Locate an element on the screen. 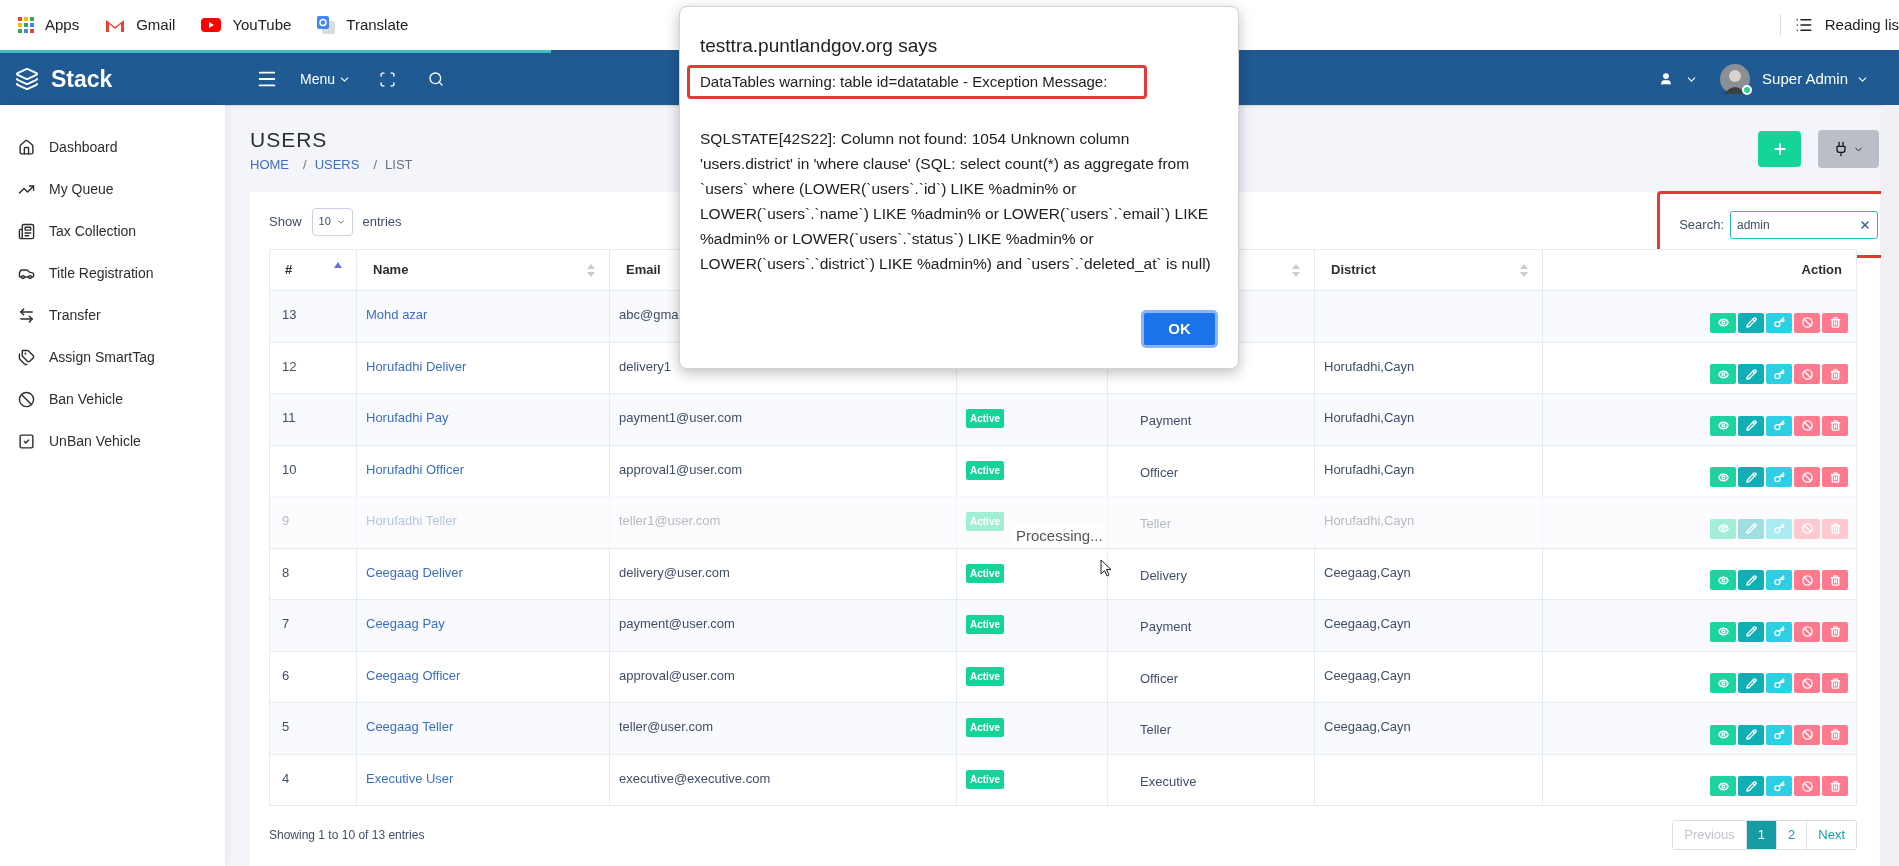 This screenshot has width=1899, height=866. user-name-dropdown: Super Admin is located at coordinates (1815, 79).